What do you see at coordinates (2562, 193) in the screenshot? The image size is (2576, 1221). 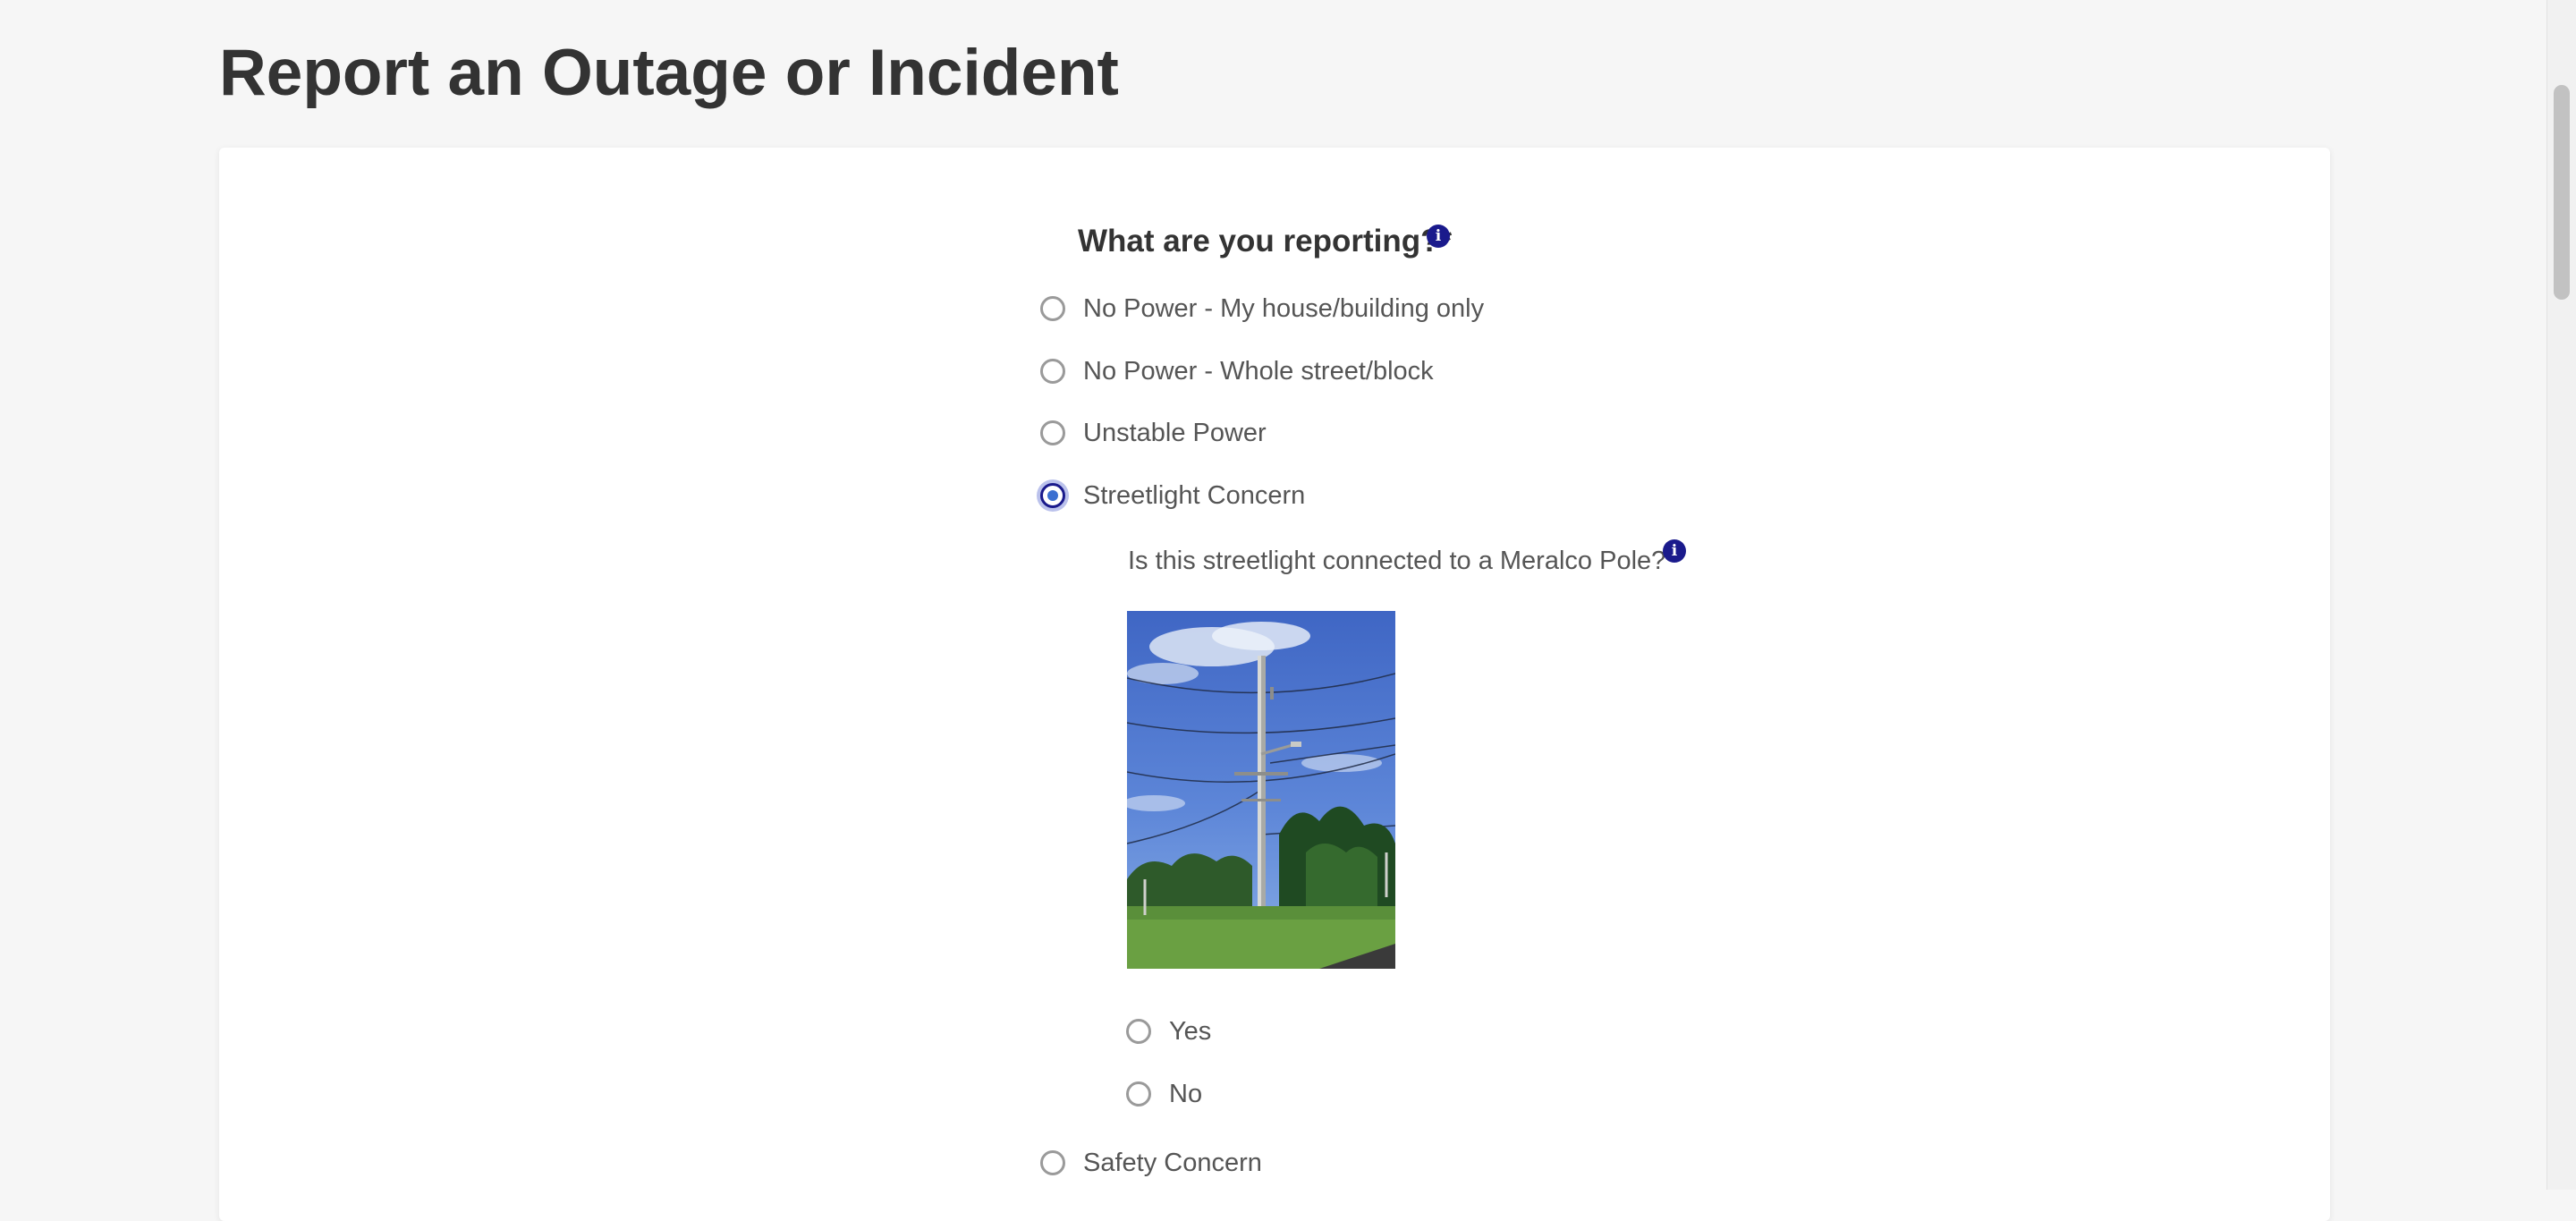 I see `scrollbar-thumb` at bounding box center [2562, 193].